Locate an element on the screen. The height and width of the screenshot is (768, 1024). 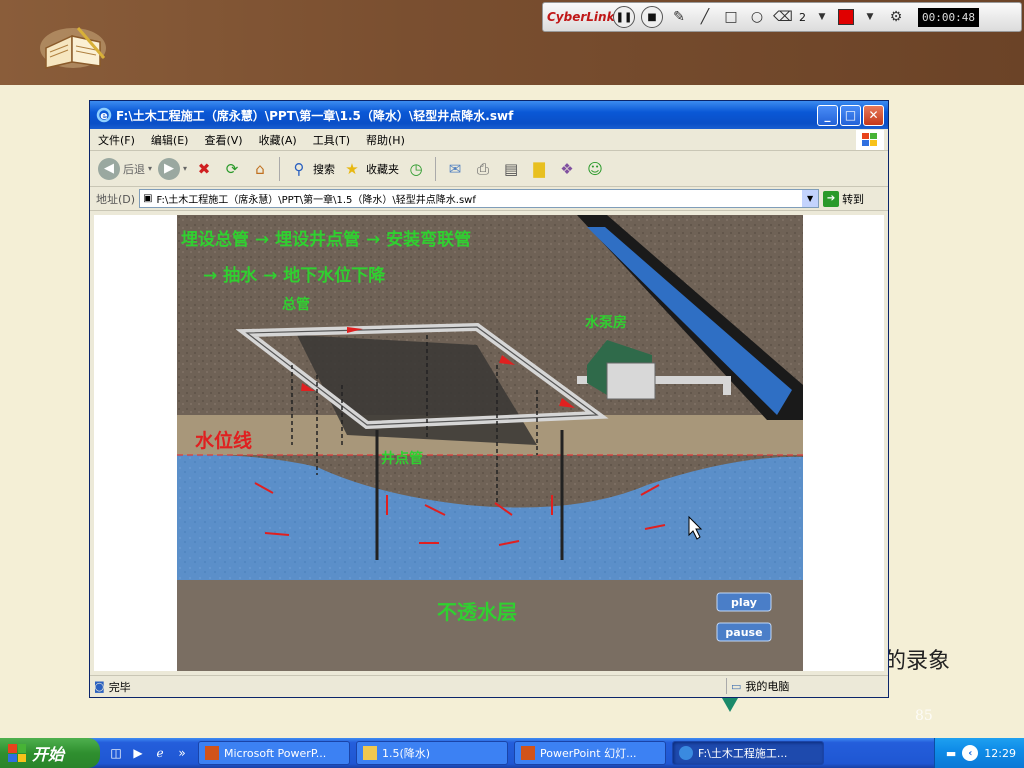
home-icon: ⌂ is located at coordinates (260, 168).